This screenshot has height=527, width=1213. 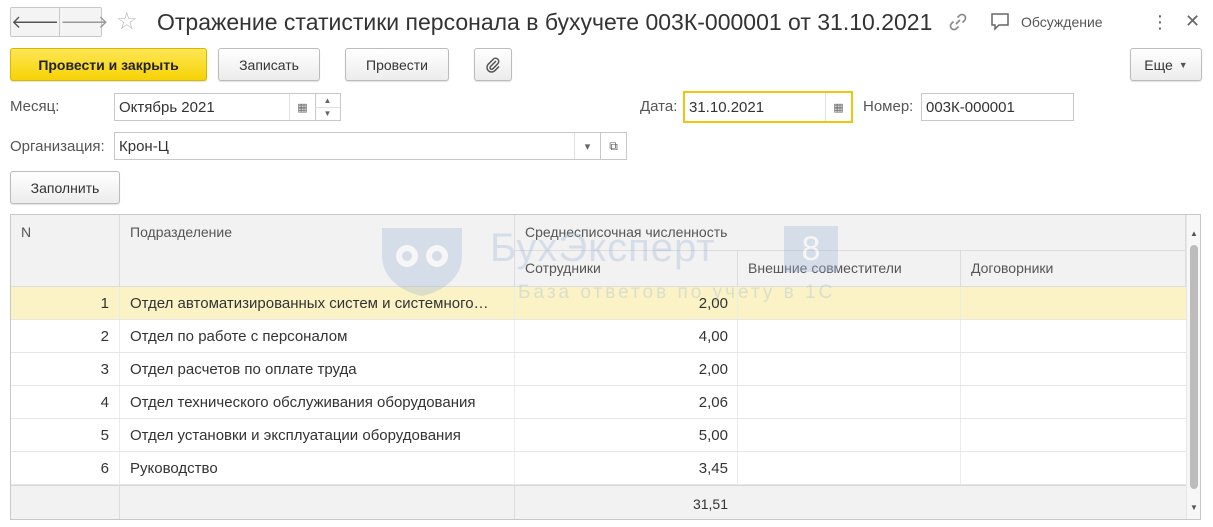 I want to click on more-button-label: Еще, so click(x=1158, y=64).